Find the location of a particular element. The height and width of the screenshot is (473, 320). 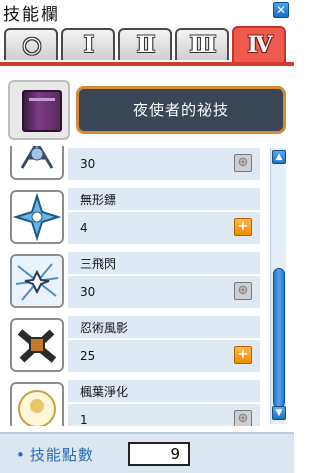

ninja-ambush-skill-icon is located at coordinates (37, 345).